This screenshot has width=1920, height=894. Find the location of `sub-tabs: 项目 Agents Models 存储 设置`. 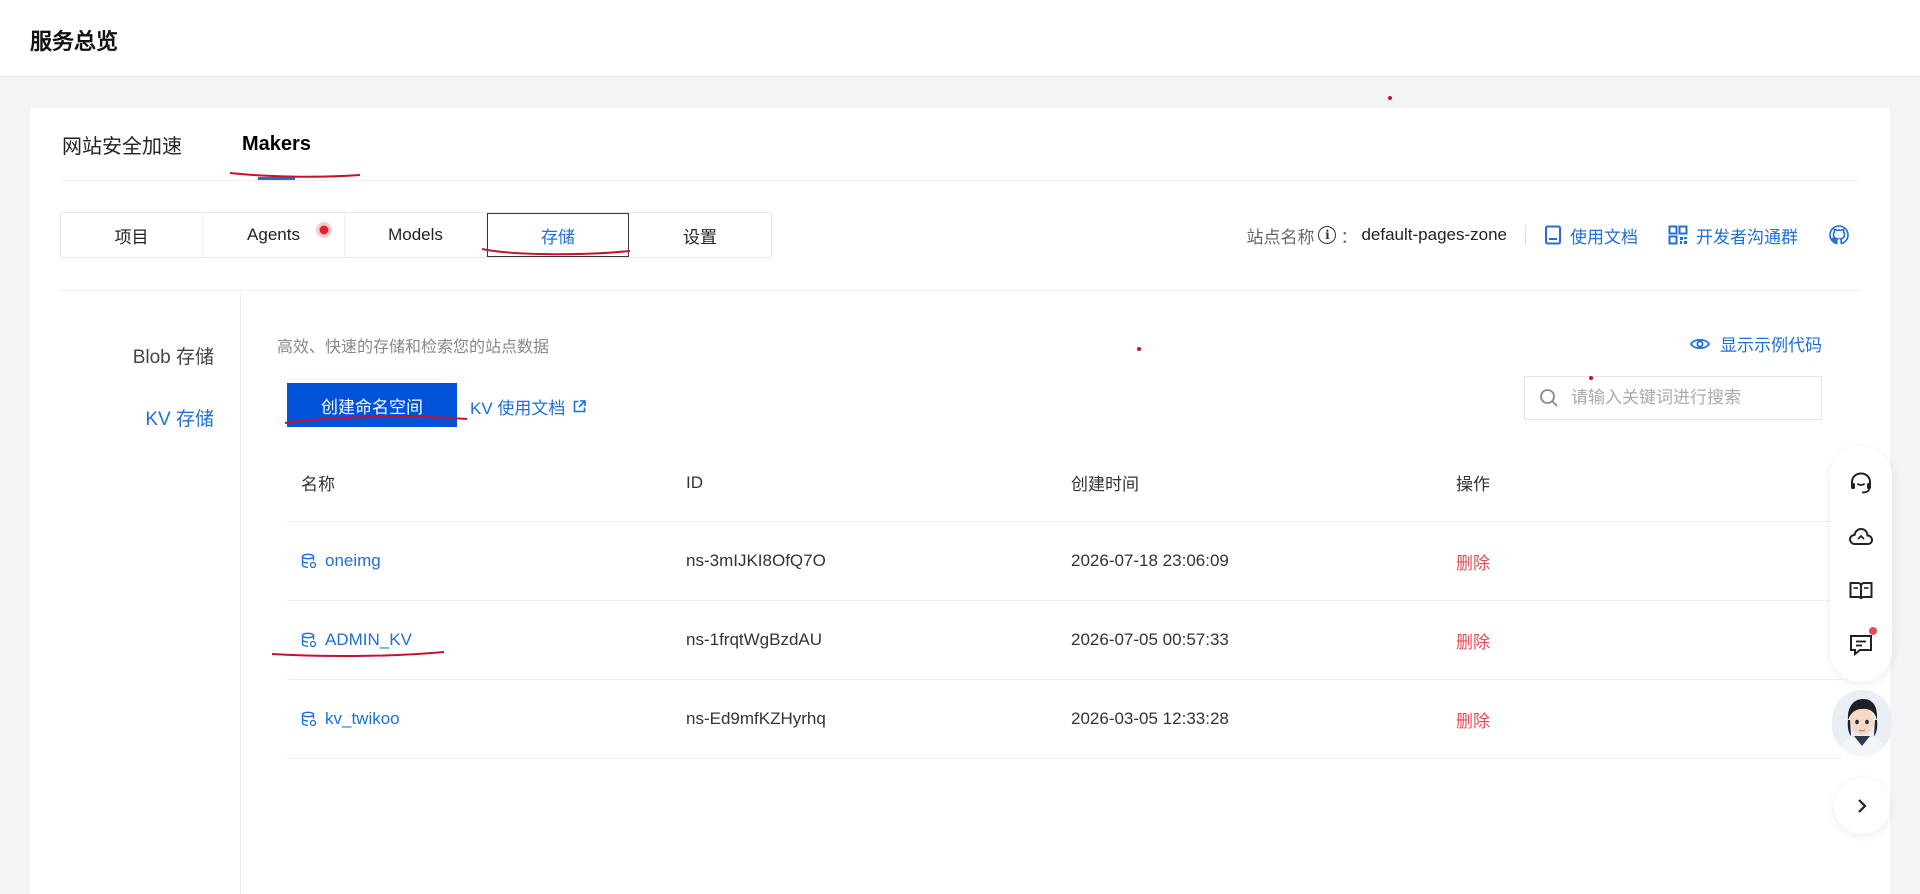

sub-tabs: 项目 Agents Models 存储 设置 is located at coordinates (416, 235).